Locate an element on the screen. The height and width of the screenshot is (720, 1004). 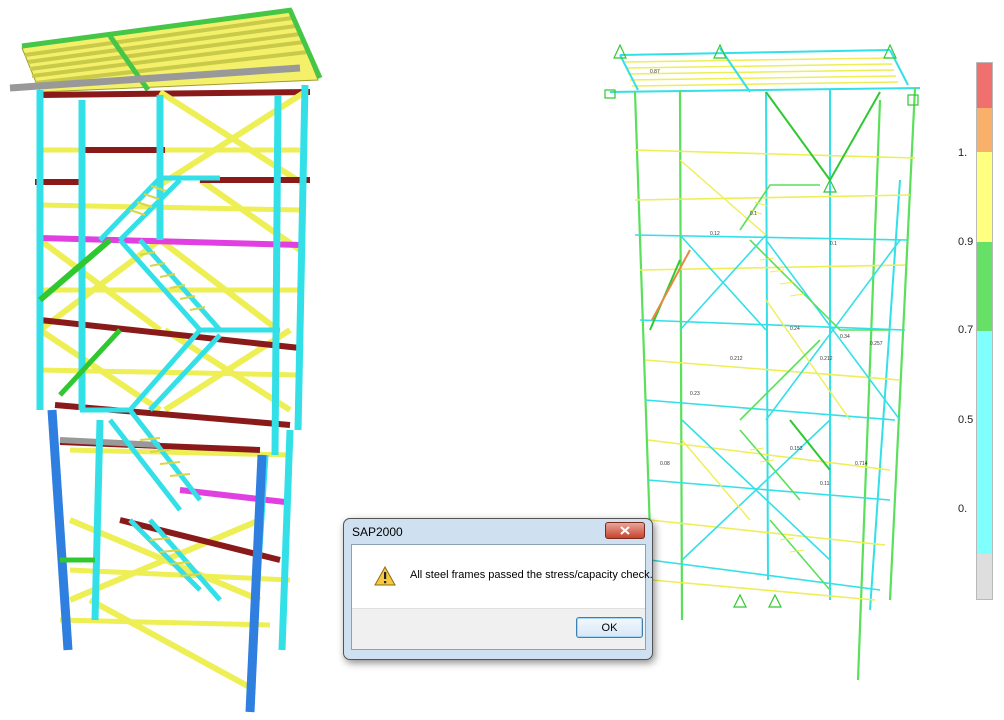
close-button is located at coordinates (625, 530).